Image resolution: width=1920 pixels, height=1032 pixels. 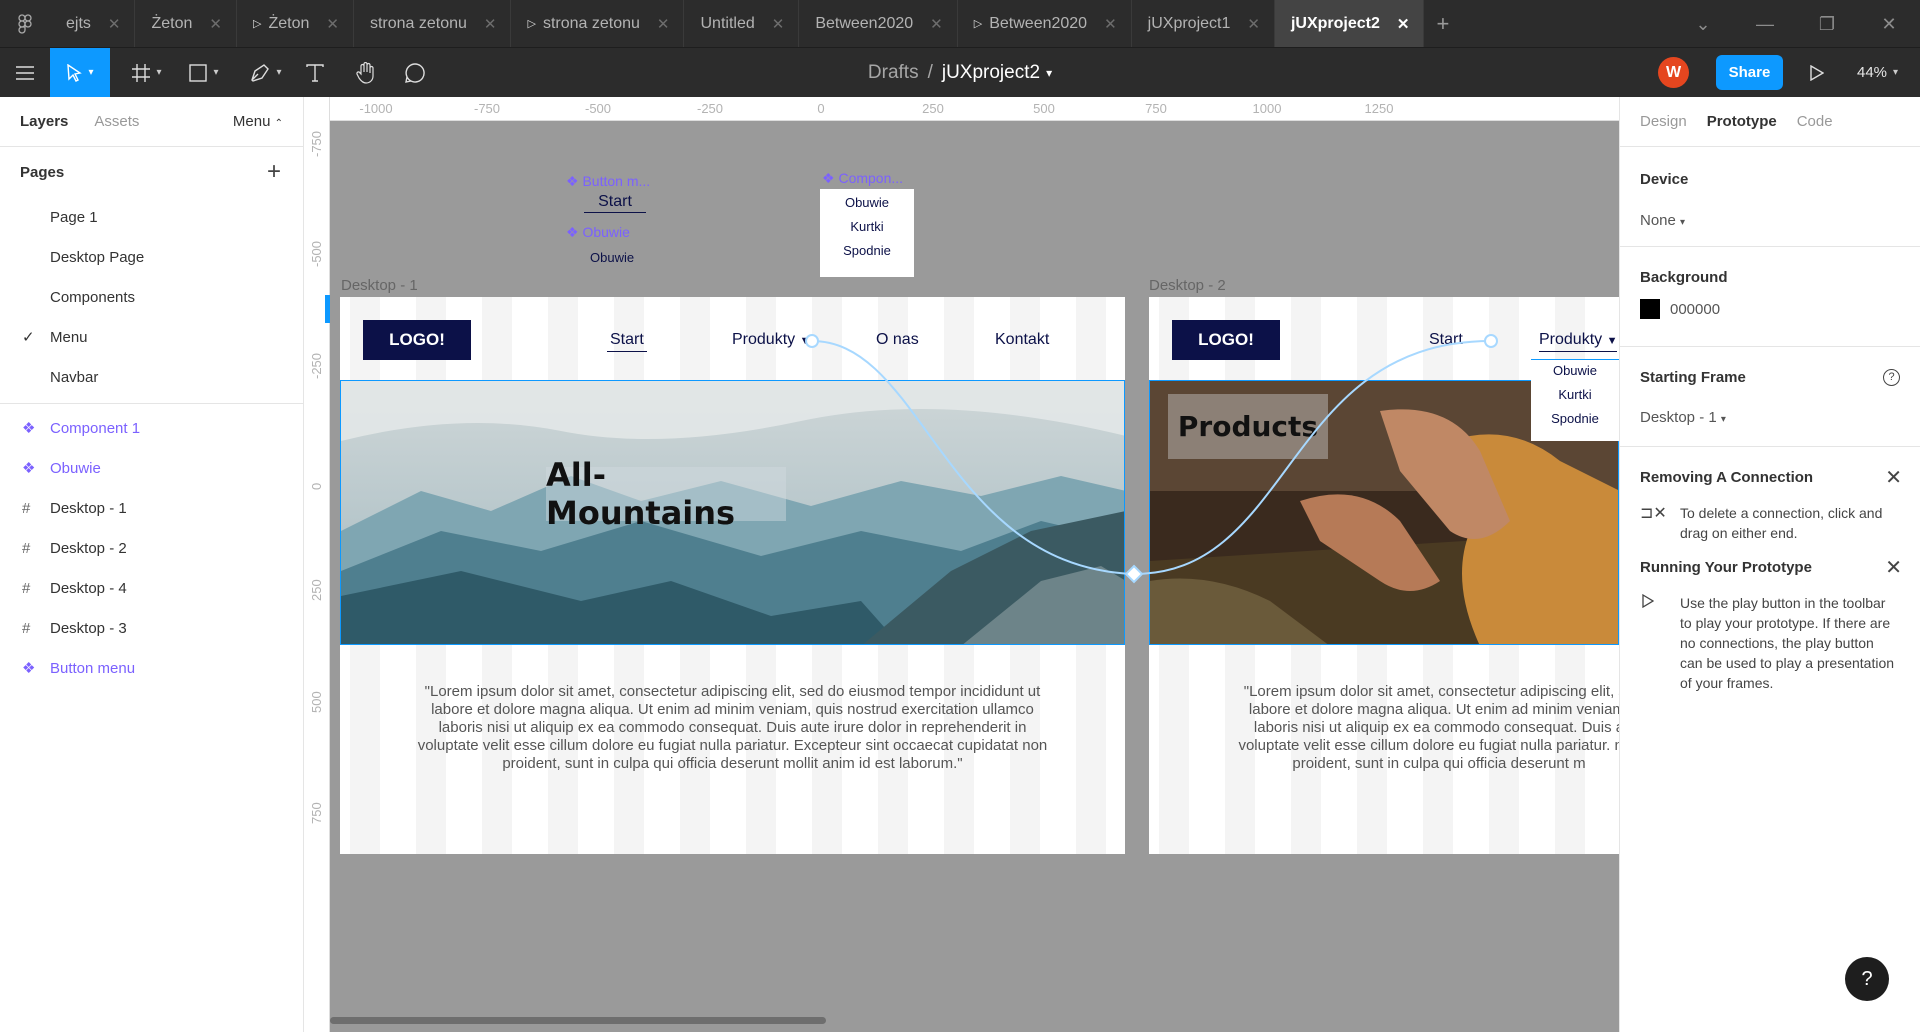 What do you see at coordinates (151, 217) in the screenshot?
I see `page-item: Page 1` at bounding box center [151, 217].